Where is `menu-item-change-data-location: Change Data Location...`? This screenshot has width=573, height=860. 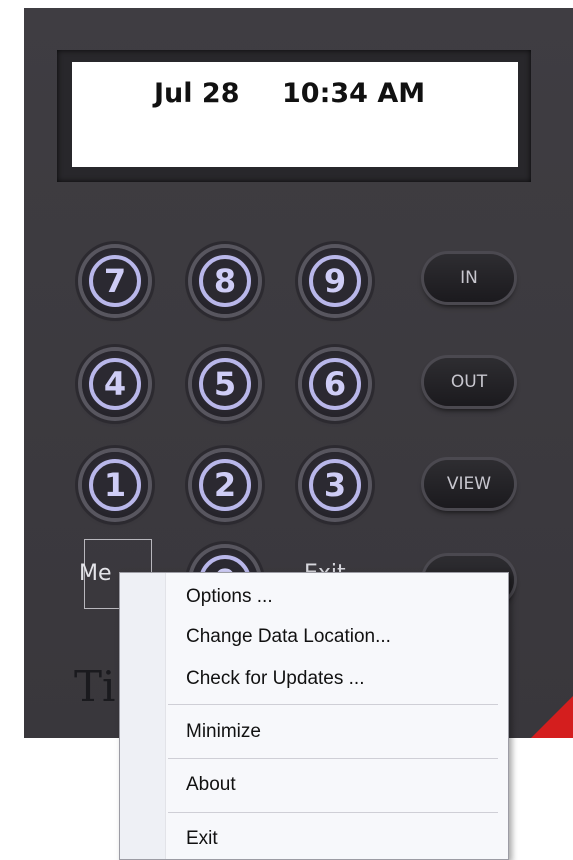
menu-item-change-data-location: Change Data Location... is located at coordinates (288, 637).